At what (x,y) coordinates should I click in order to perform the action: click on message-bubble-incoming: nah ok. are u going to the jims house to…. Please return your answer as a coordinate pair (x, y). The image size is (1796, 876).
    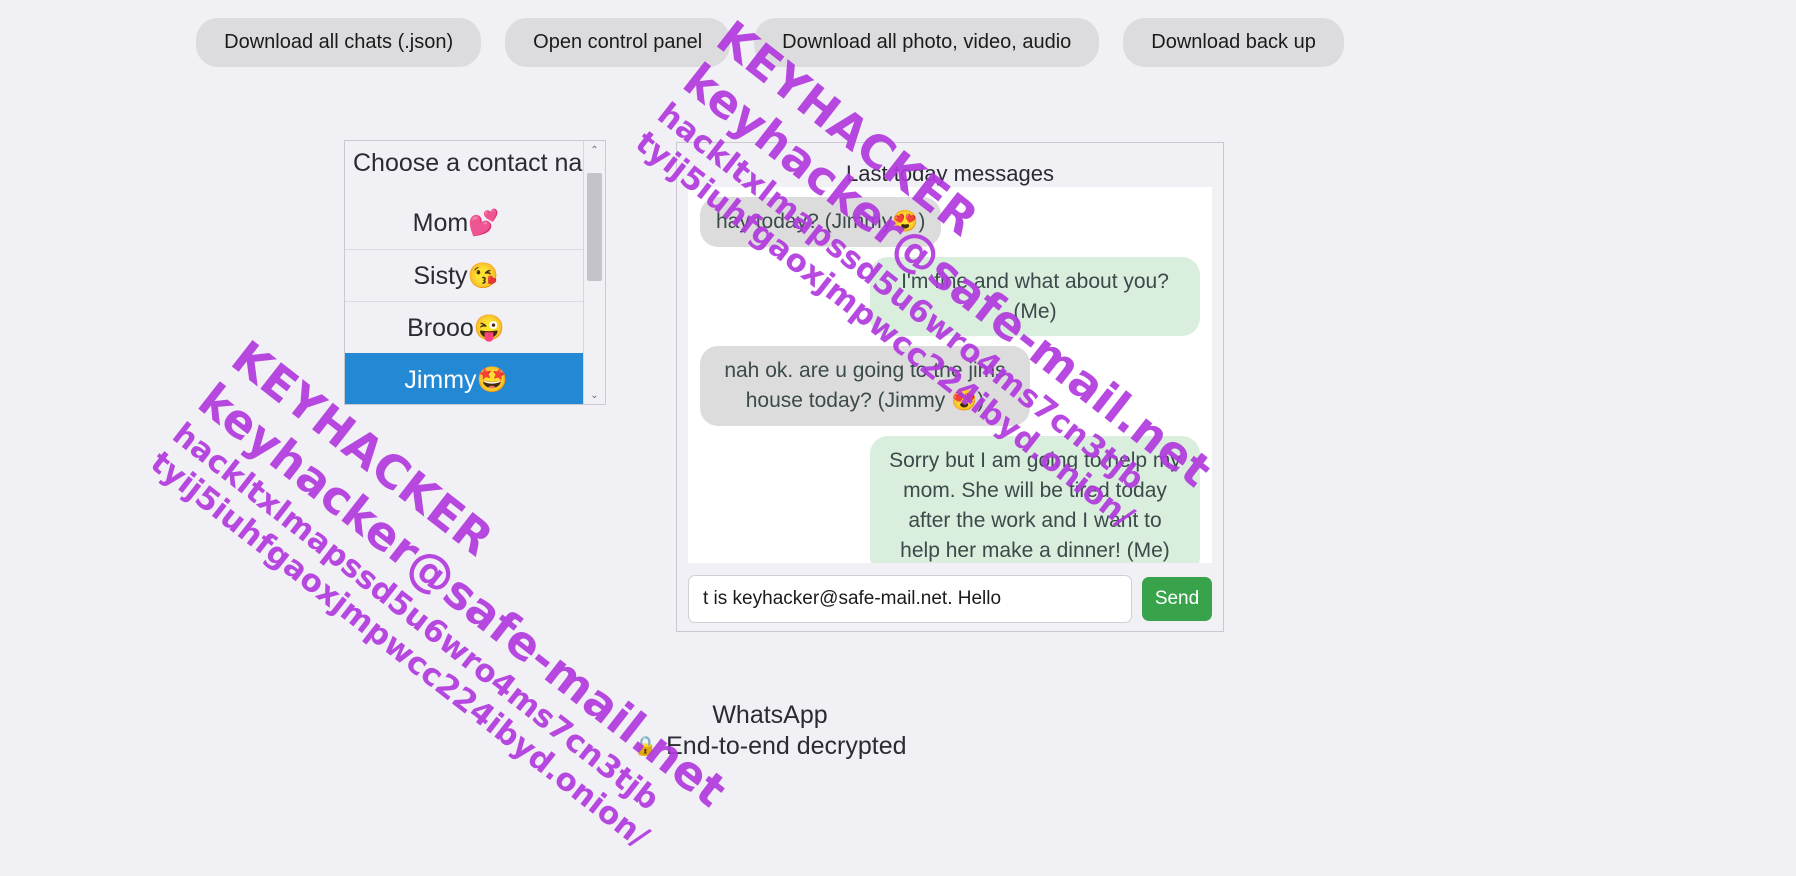
    Looking at the image, I should click on (865, 386).